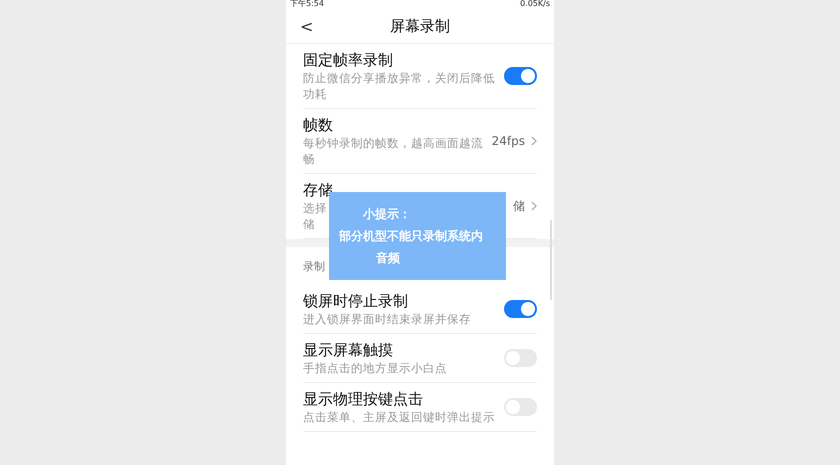 The width and height of the screenshot is (840, 465). Describe the element at coordinates (375, 368) in the screenshot. I see `setting-description: 手指点击的地方显示小白点` at that location.